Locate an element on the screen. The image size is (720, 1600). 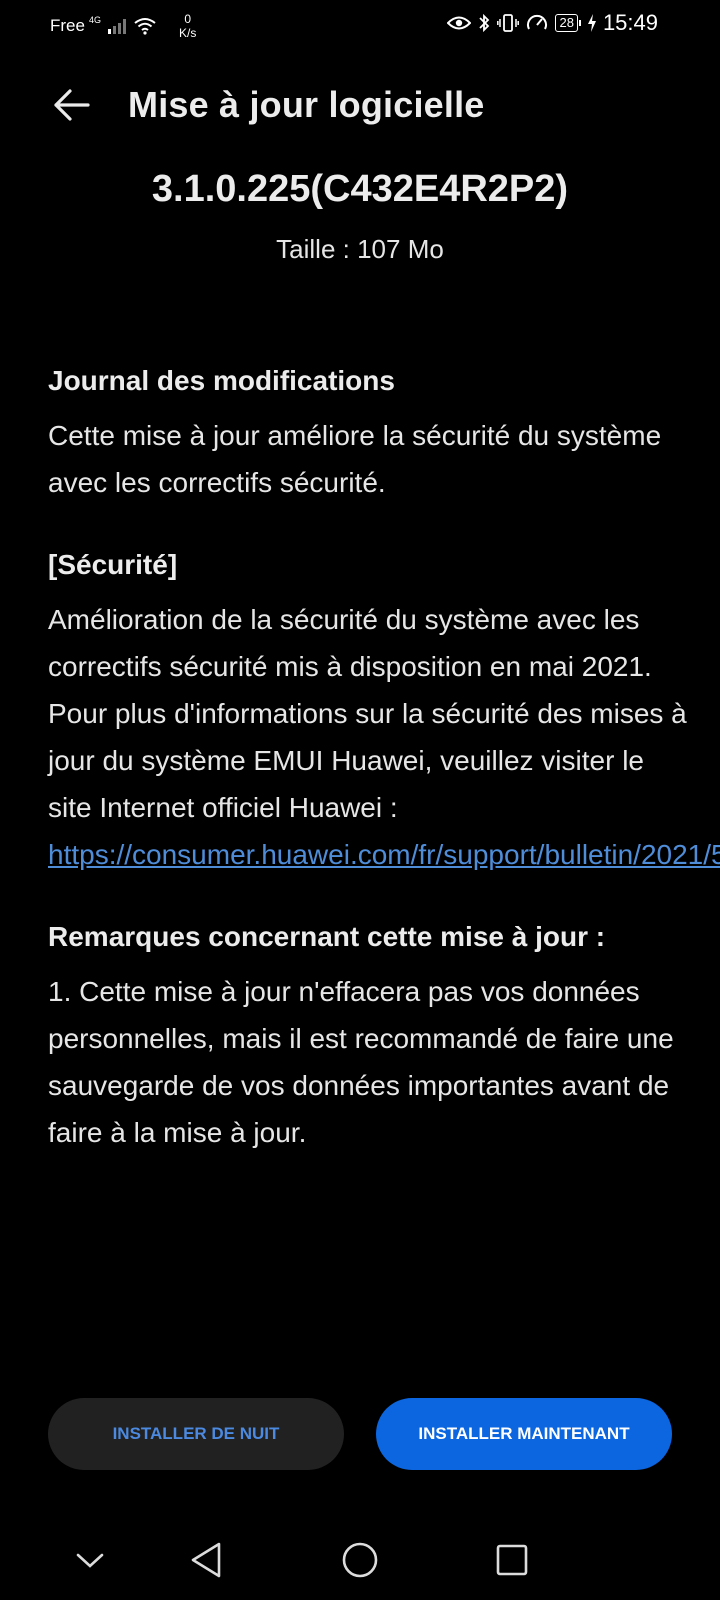
back-arrow-icon is located at coordinates (72, 105).